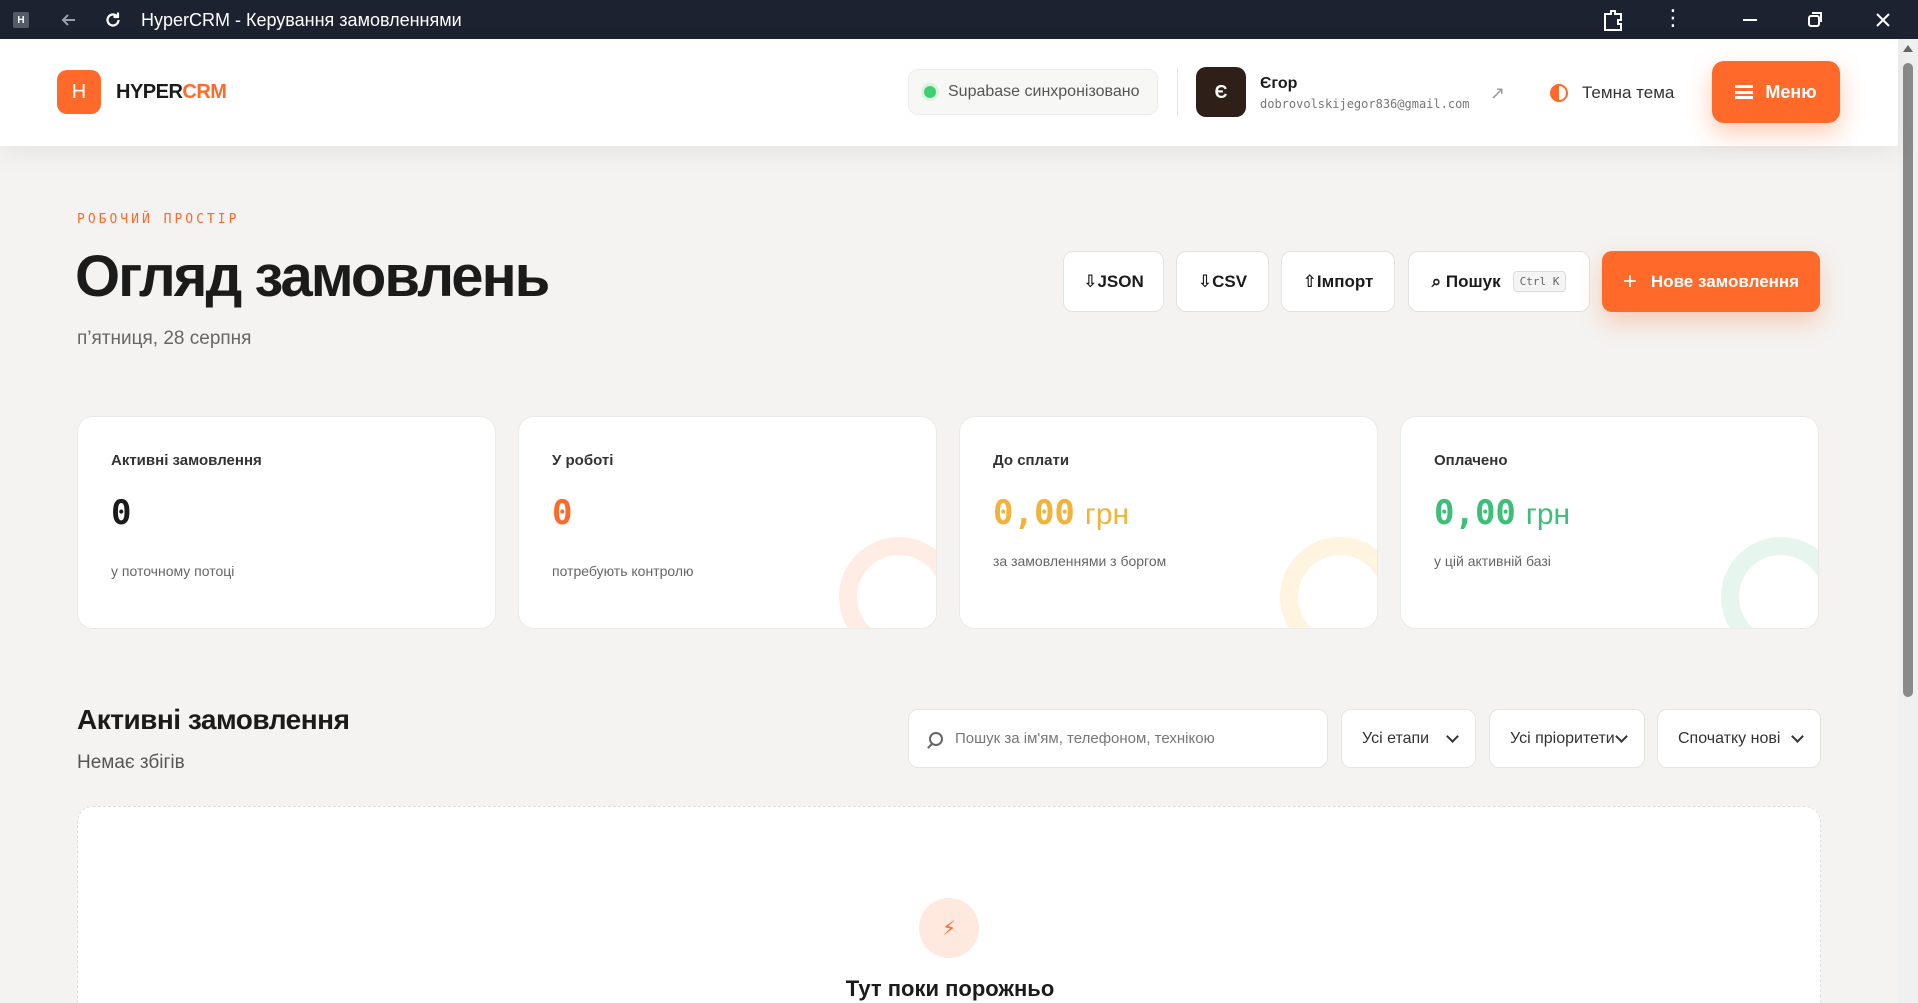 This screenshot has height=1003, width=1918. Describe the element at coordinates (1177, 92) in the screenshot. I see `header-divider` at that location.